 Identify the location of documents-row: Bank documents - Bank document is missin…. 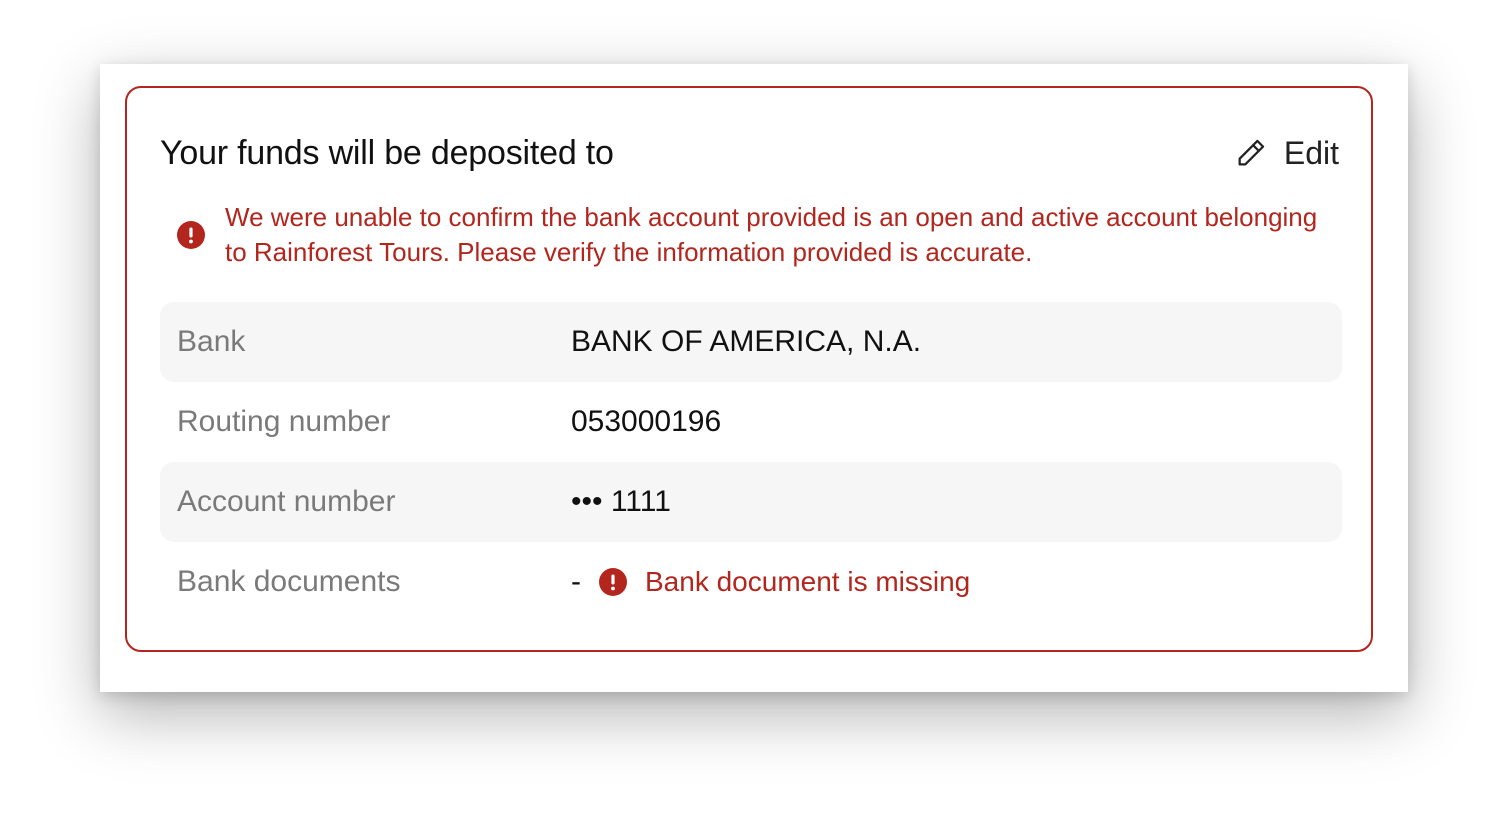
(751, 582).